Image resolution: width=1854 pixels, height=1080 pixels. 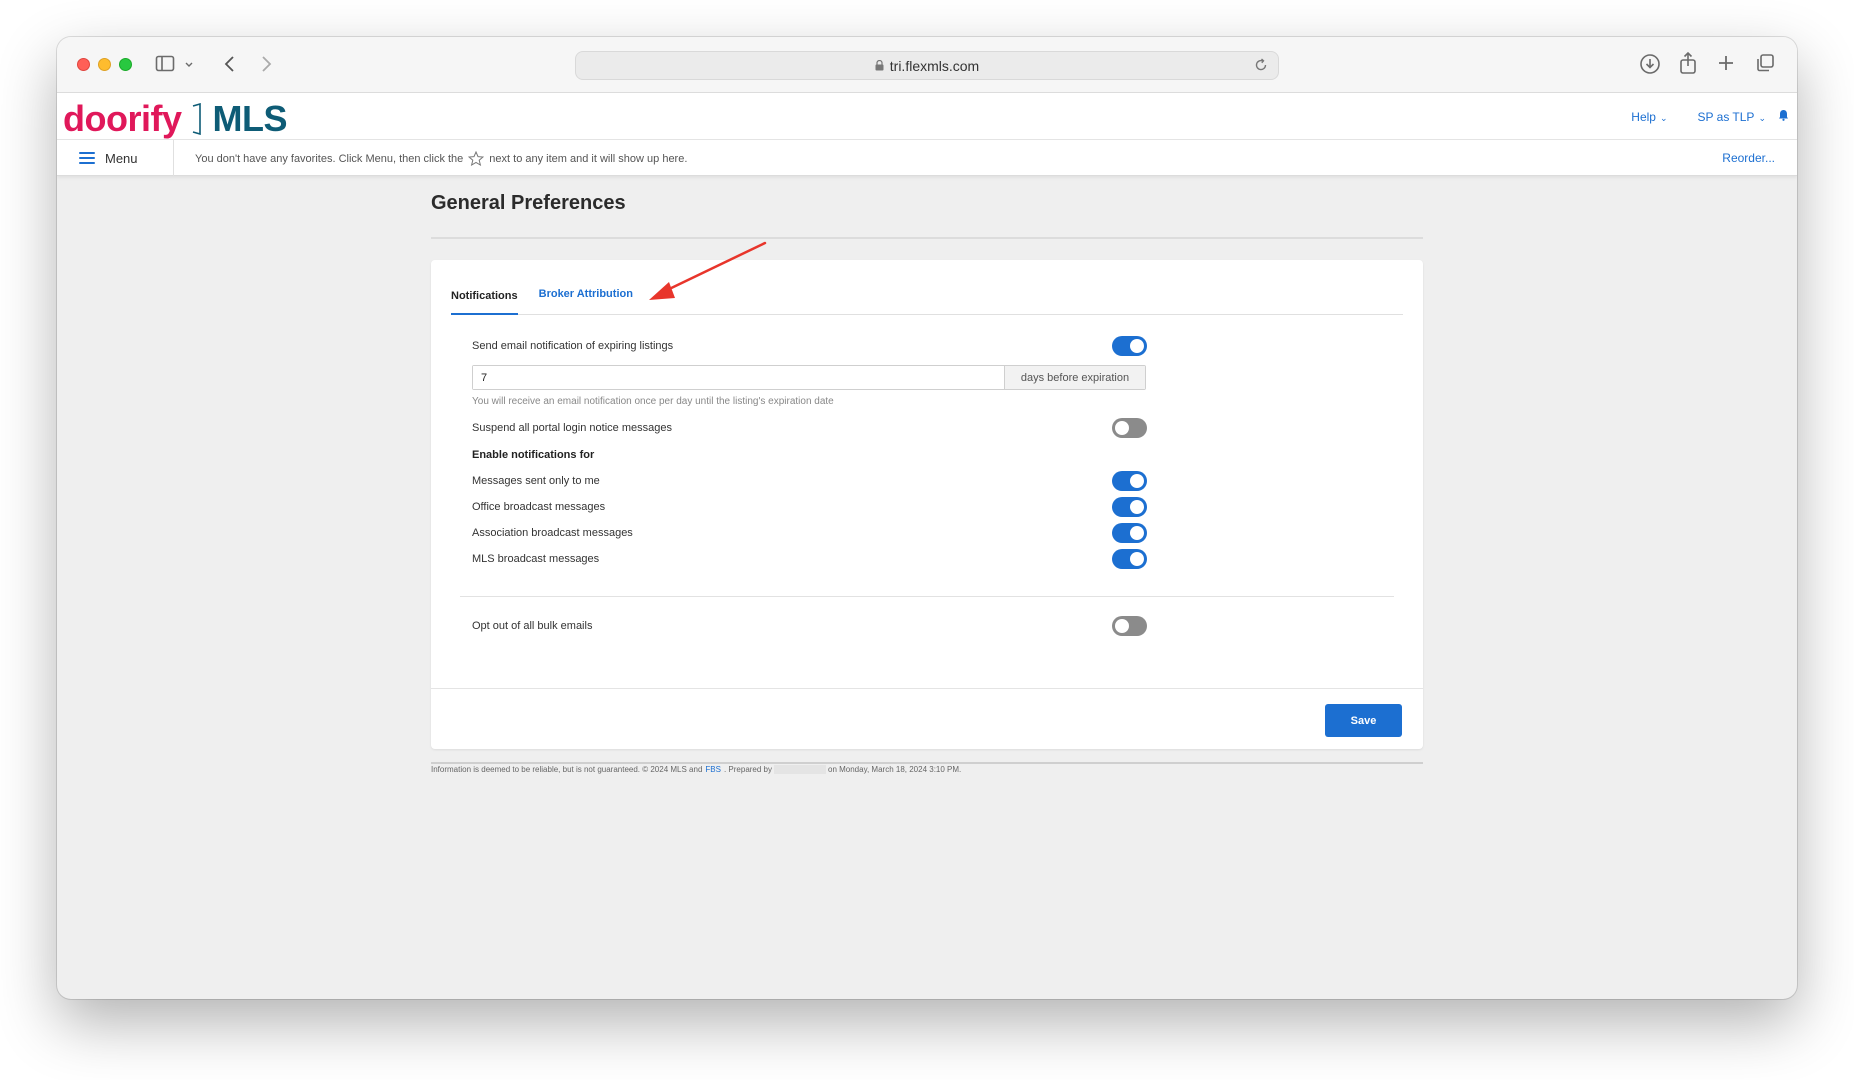 I want to click on mls-broadcast-row: MLS broadcast messages, so click(x=809, y=559).